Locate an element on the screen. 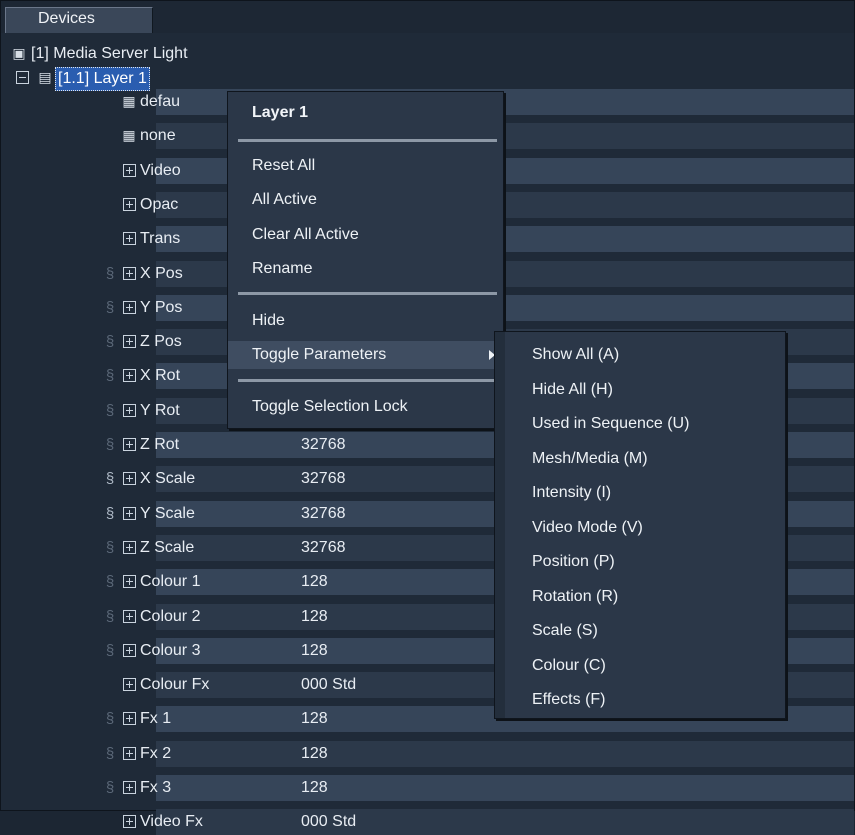 The height and width of the screenshot is (835, 855). menu-item-toggle-selection-lock: Toggle Selection Lock is located at coordinates (365, 407).